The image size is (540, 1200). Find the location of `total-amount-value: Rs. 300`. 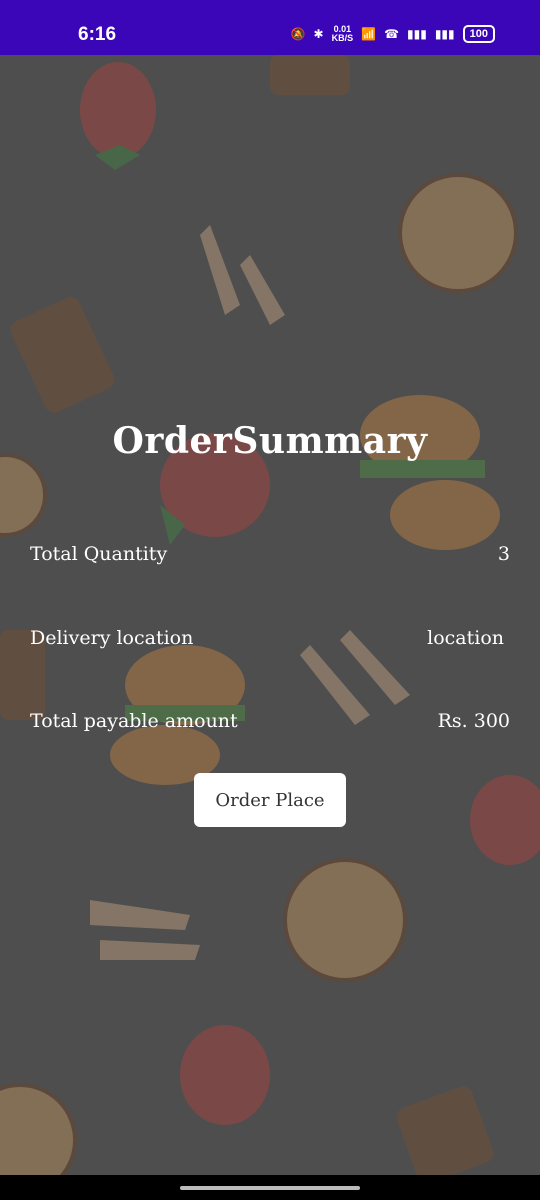

total-amount-value: Rs. 300 is located at coordinates (473, 721).